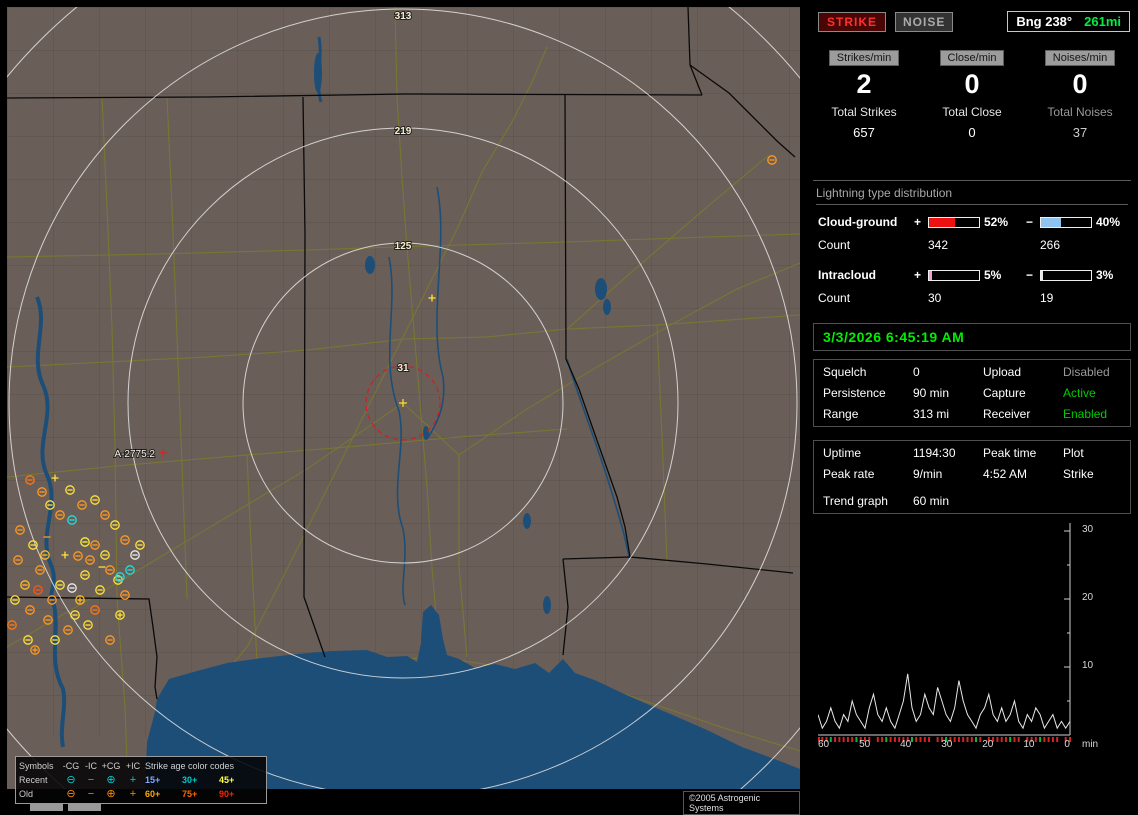 This screenshot has height=815, width=1138. I want to click on capture-status: Active, so click(1079, 393).